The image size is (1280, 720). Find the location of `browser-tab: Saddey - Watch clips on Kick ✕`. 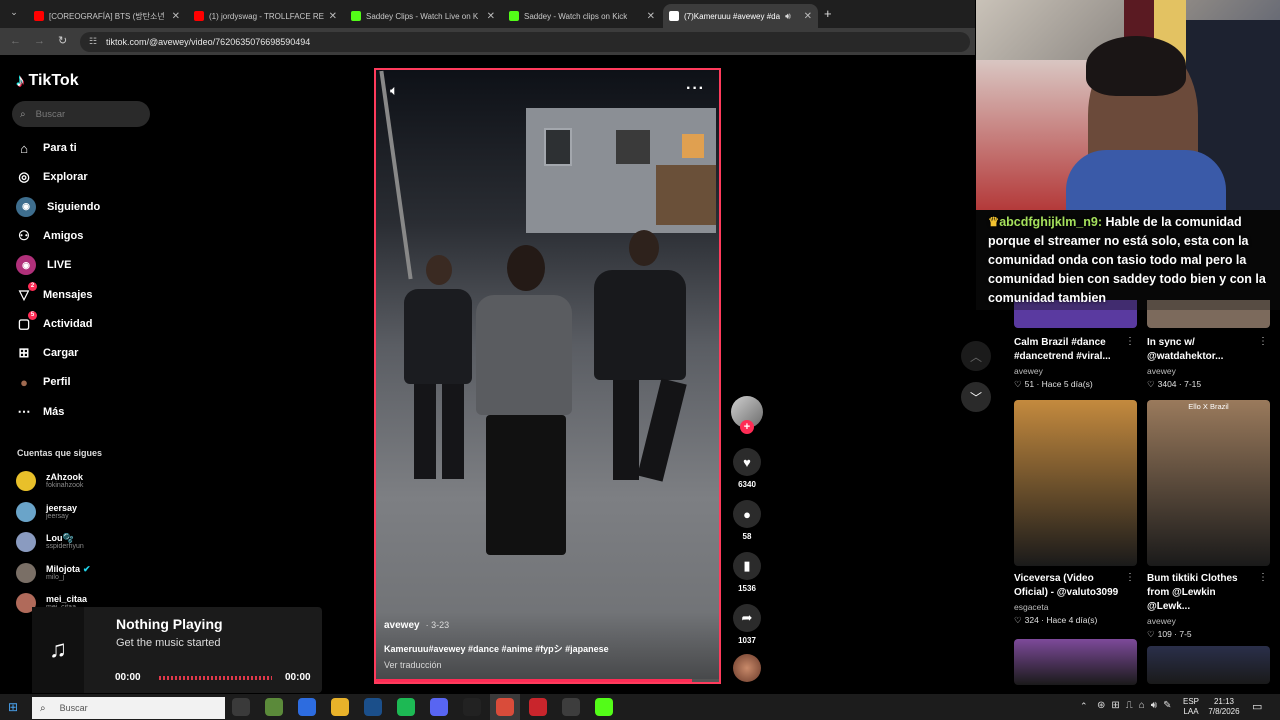

browser-tab: Saddey - Watch clips on Kick ✕ is located at coordinates (582, 16).